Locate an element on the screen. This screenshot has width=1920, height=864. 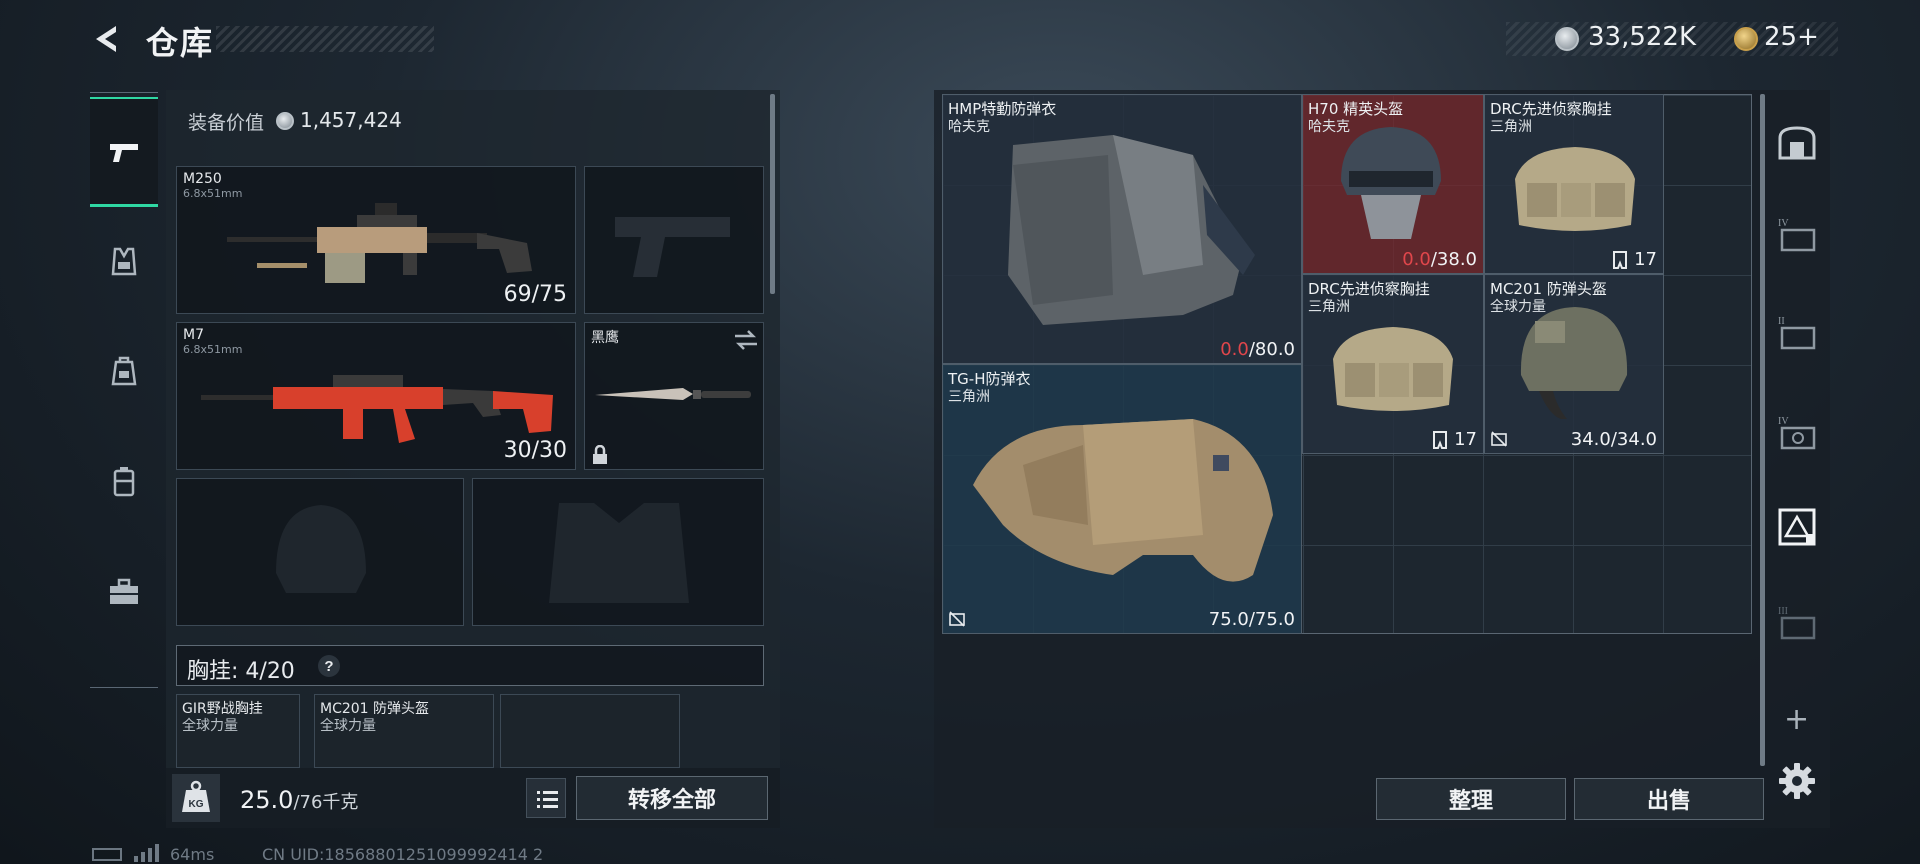
durability: 34.0/34.0 is located at coordinates (1613, 439).